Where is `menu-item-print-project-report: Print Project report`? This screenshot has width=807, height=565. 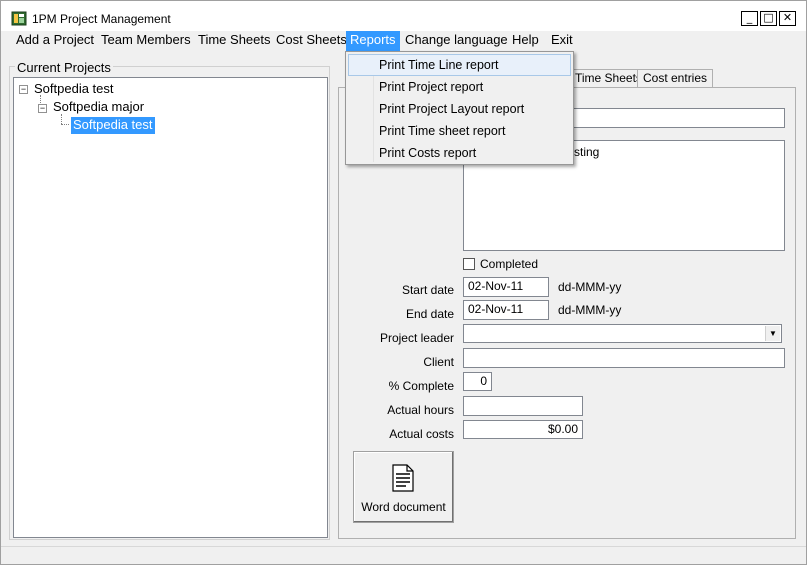 menu-item-print-project-report: Print Project report is located at coordinates (459, 87).